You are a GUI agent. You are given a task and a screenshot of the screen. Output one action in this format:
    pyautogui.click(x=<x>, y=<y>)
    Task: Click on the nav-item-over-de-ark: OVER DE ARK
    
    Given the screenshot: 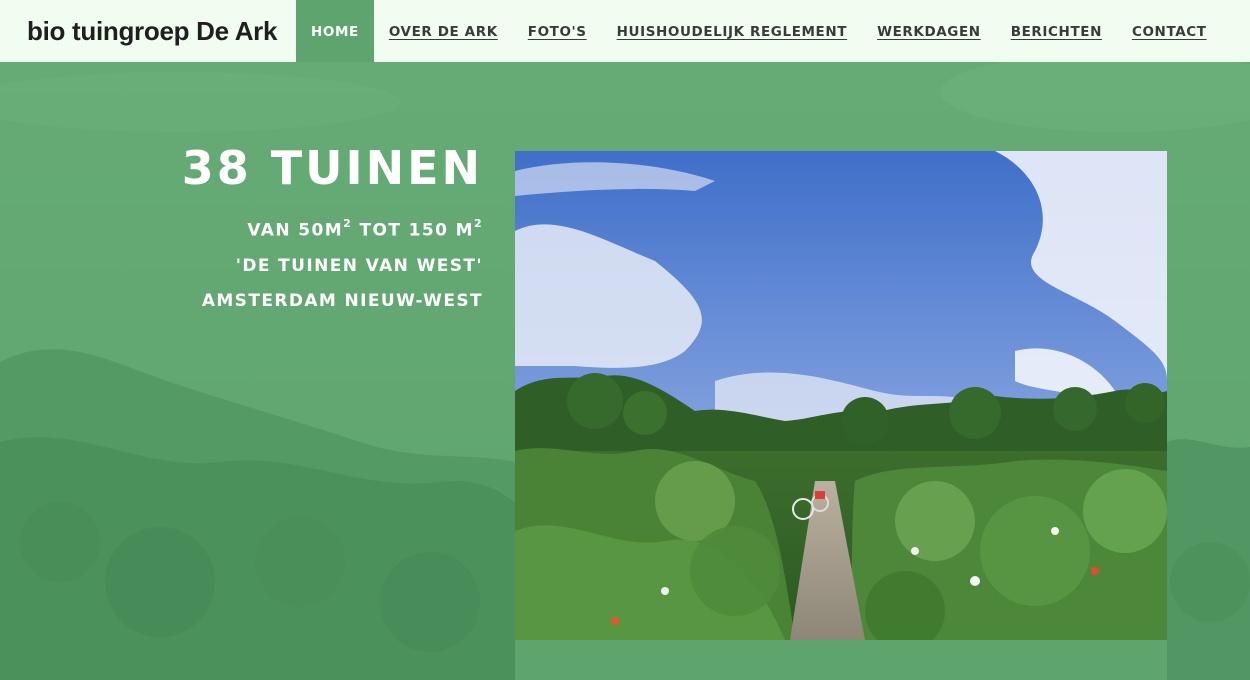 What is the action you would take?
    pyautogui.click(x=443, y=31)
    